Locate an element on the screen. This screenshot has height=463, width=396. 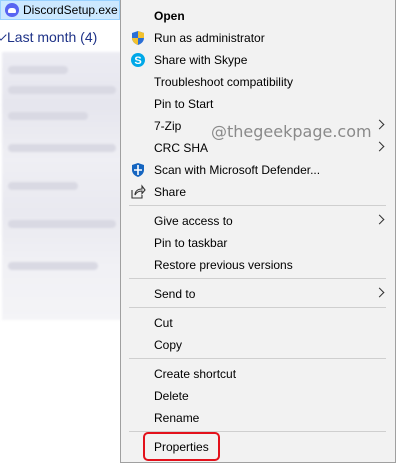
skype-icon: S is located at coordinates (138, 60).